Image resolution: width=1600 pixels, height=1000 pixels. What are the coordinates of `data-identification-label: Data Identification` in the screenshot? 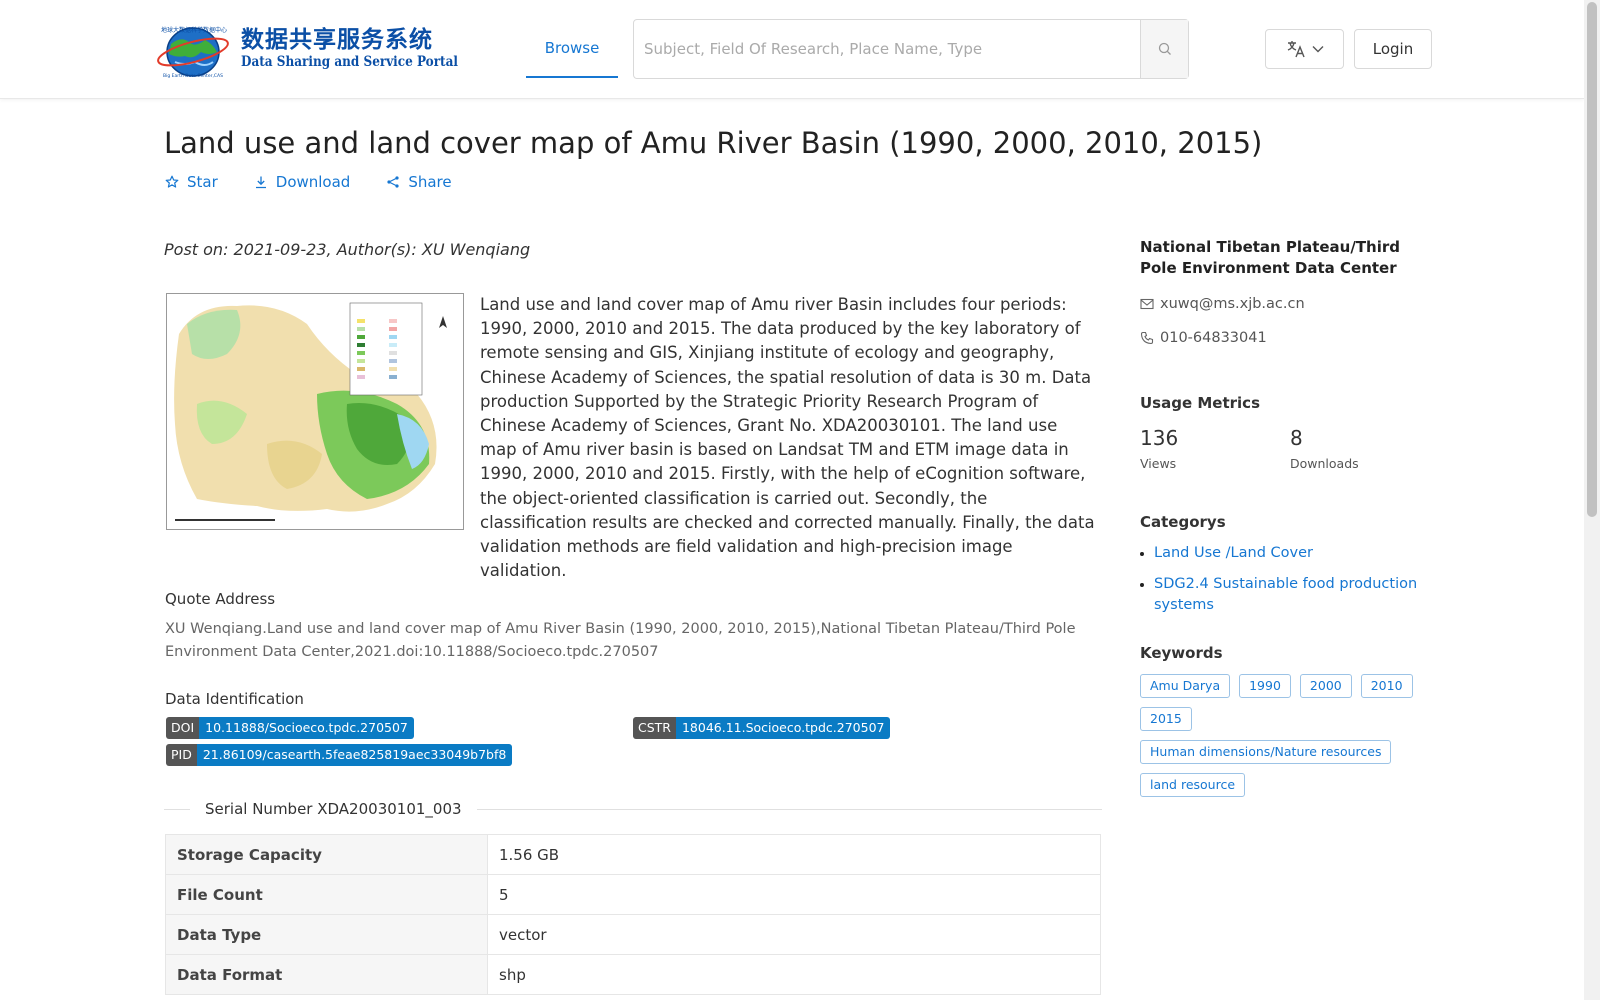 It's located at (234, 699).